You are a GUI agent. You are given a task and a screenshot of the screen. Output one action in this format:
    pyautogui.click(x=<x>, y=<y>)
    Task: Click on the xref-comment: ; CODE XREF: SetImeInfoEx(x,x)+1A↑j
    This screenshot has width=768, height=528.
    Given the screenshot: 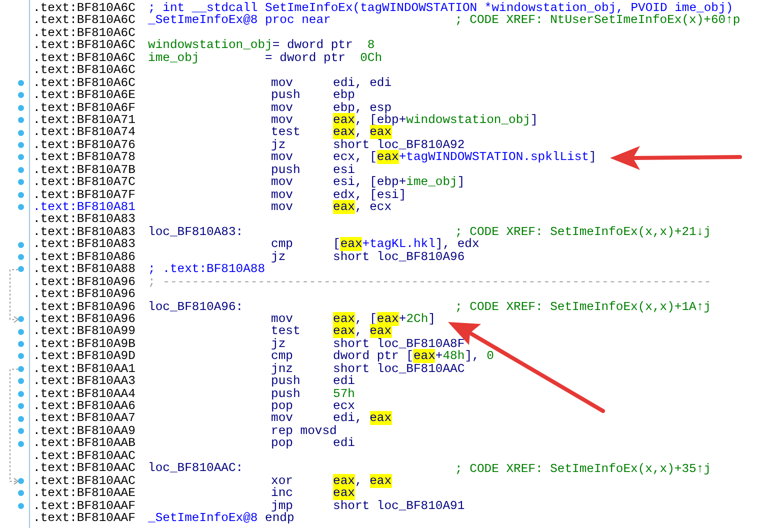 What is the action you would take?
    pyautogui.click(x=583, y=307)
    